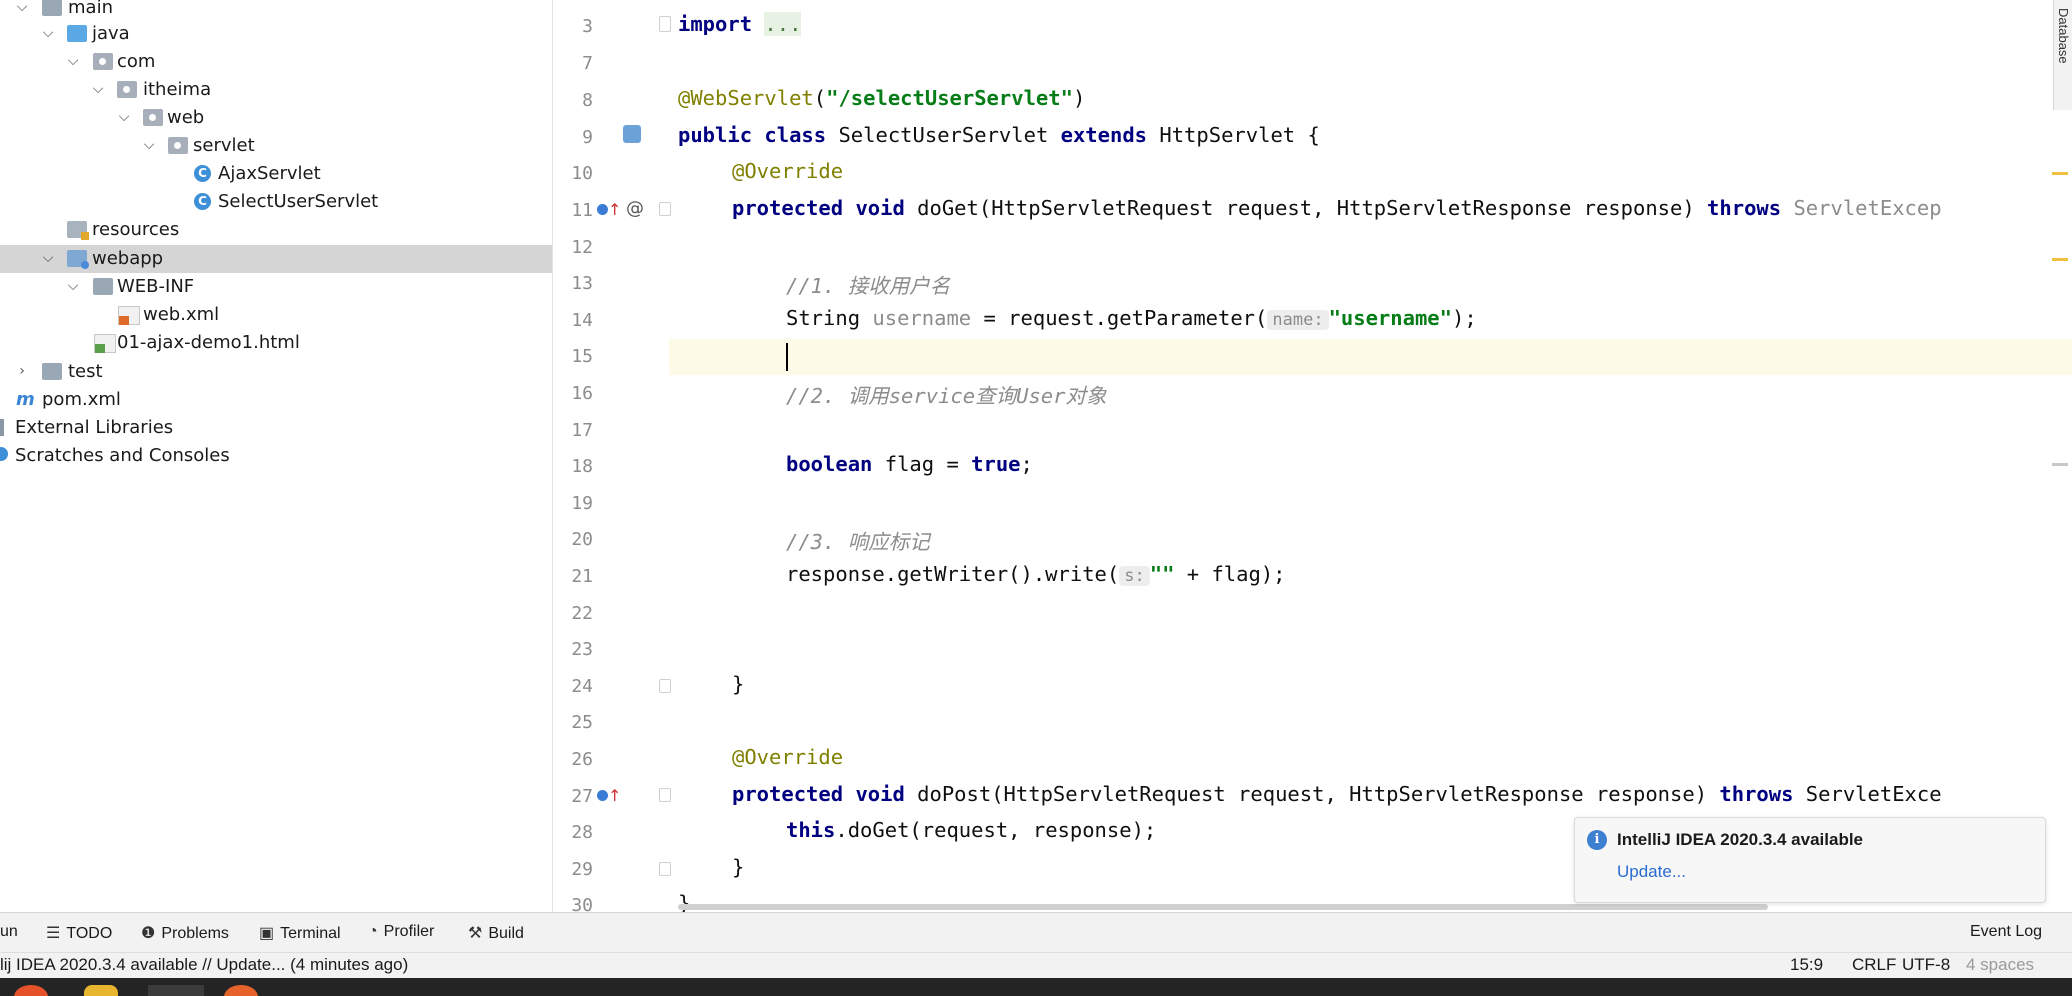  What do you see at coordinates (1134, 576) in the screenshot?
I see `parameter-hint: s:` at bounding box center [1134, 576].